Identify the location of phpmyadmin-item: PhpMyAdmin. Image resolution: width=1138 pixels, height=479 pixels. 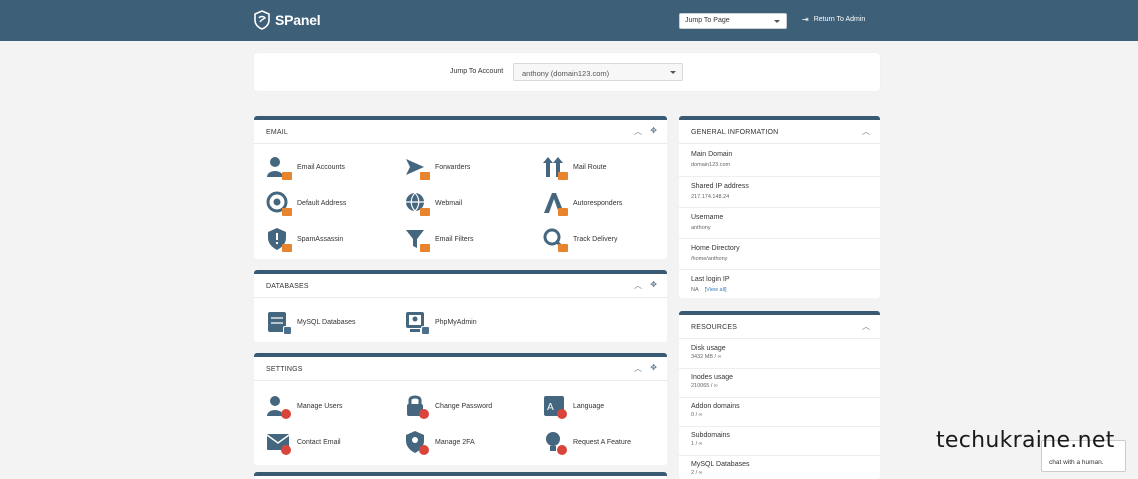
(440, 322).